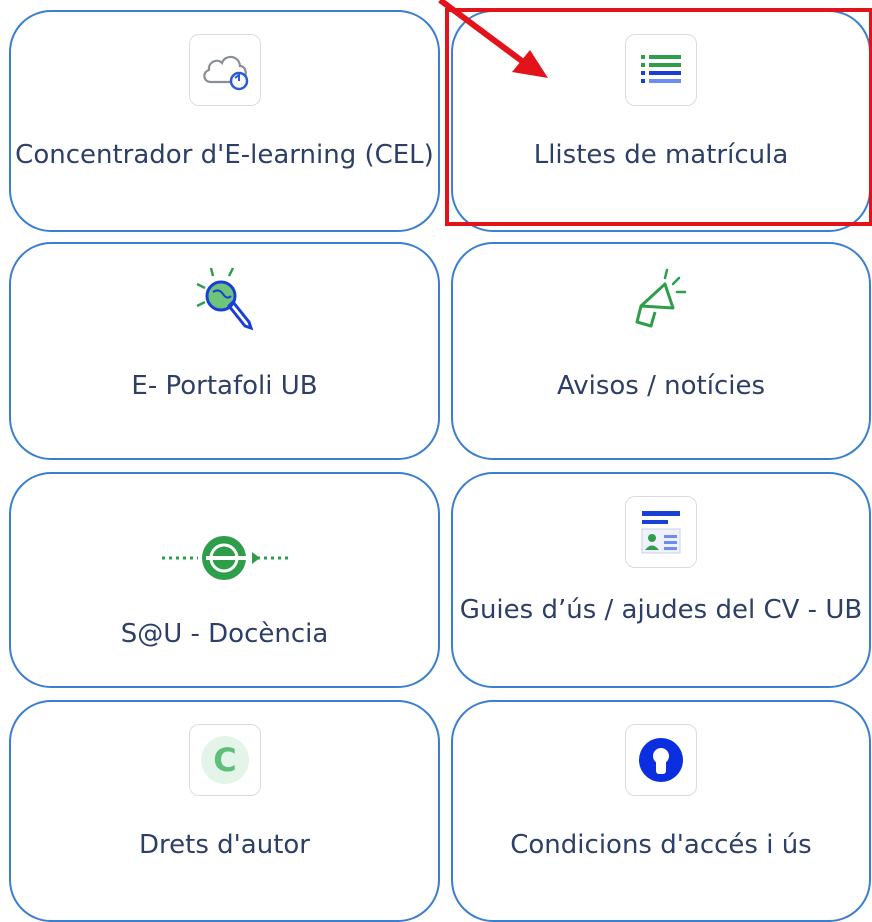 The height and width of the screenshot is (922, 872). I want to click on megaphone-icon, so click(661, 304).